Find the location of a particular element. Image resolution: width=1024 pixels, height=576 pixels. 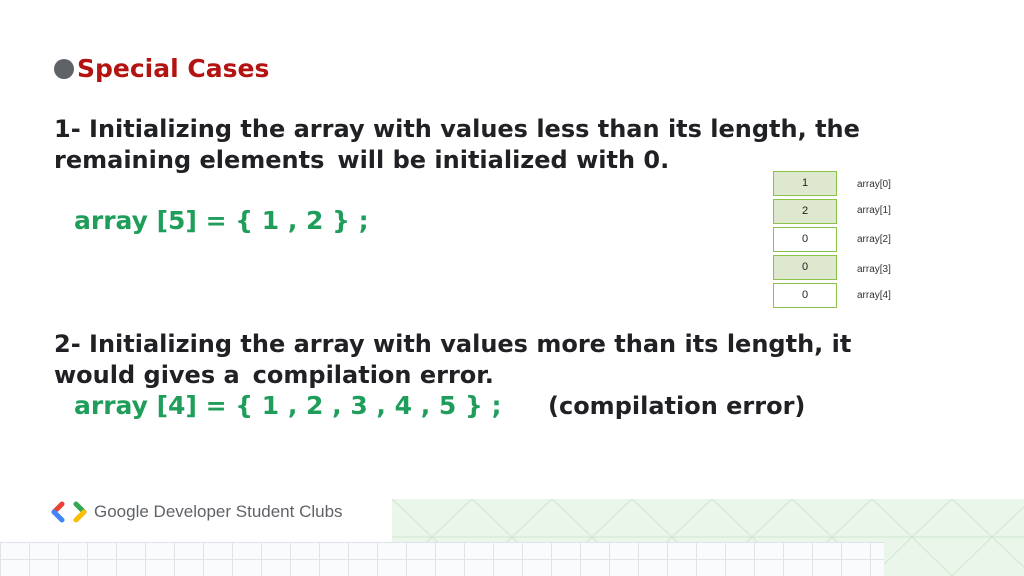

point-1-line-2b: will be initialized with 0. is located at coordinates (503, 160).